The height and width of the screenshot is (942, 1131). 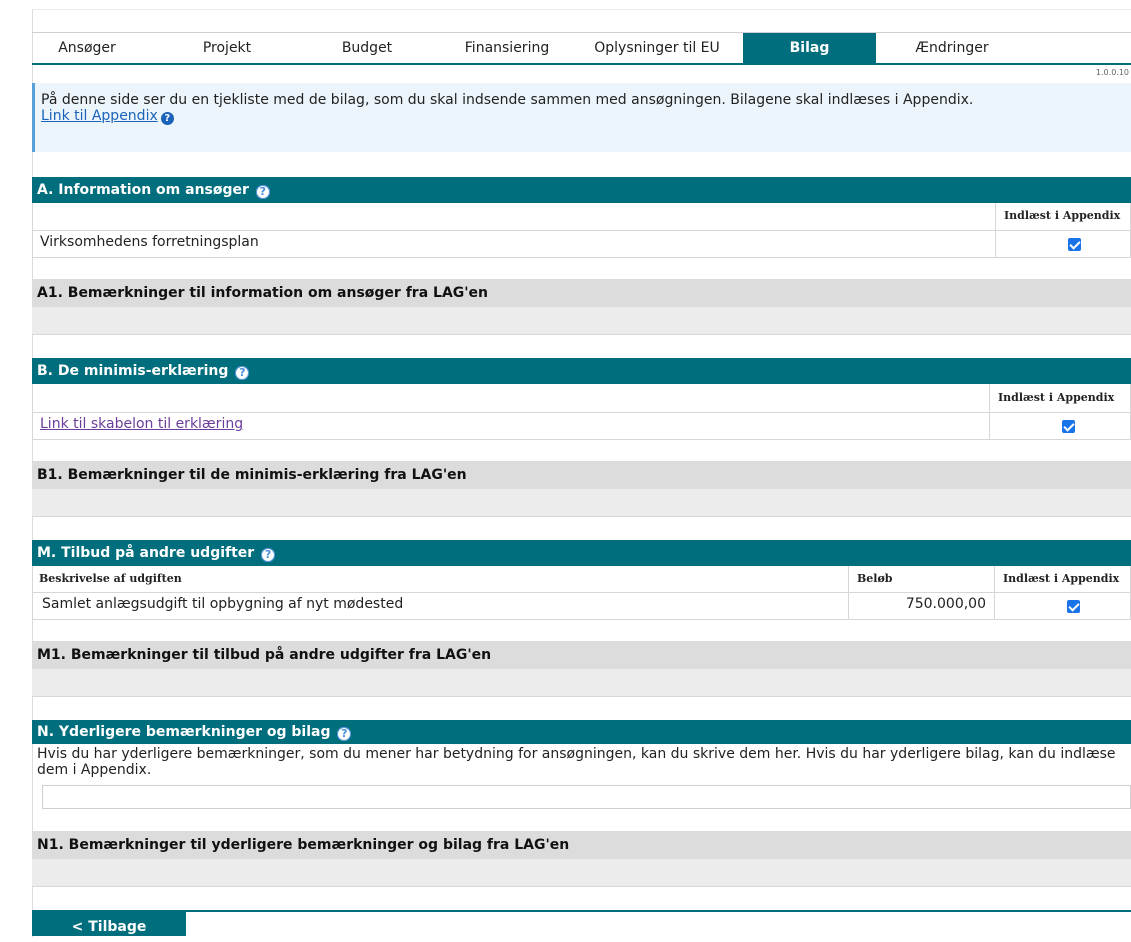 I want to click on section-m1-body, so click(x=581, y=683).